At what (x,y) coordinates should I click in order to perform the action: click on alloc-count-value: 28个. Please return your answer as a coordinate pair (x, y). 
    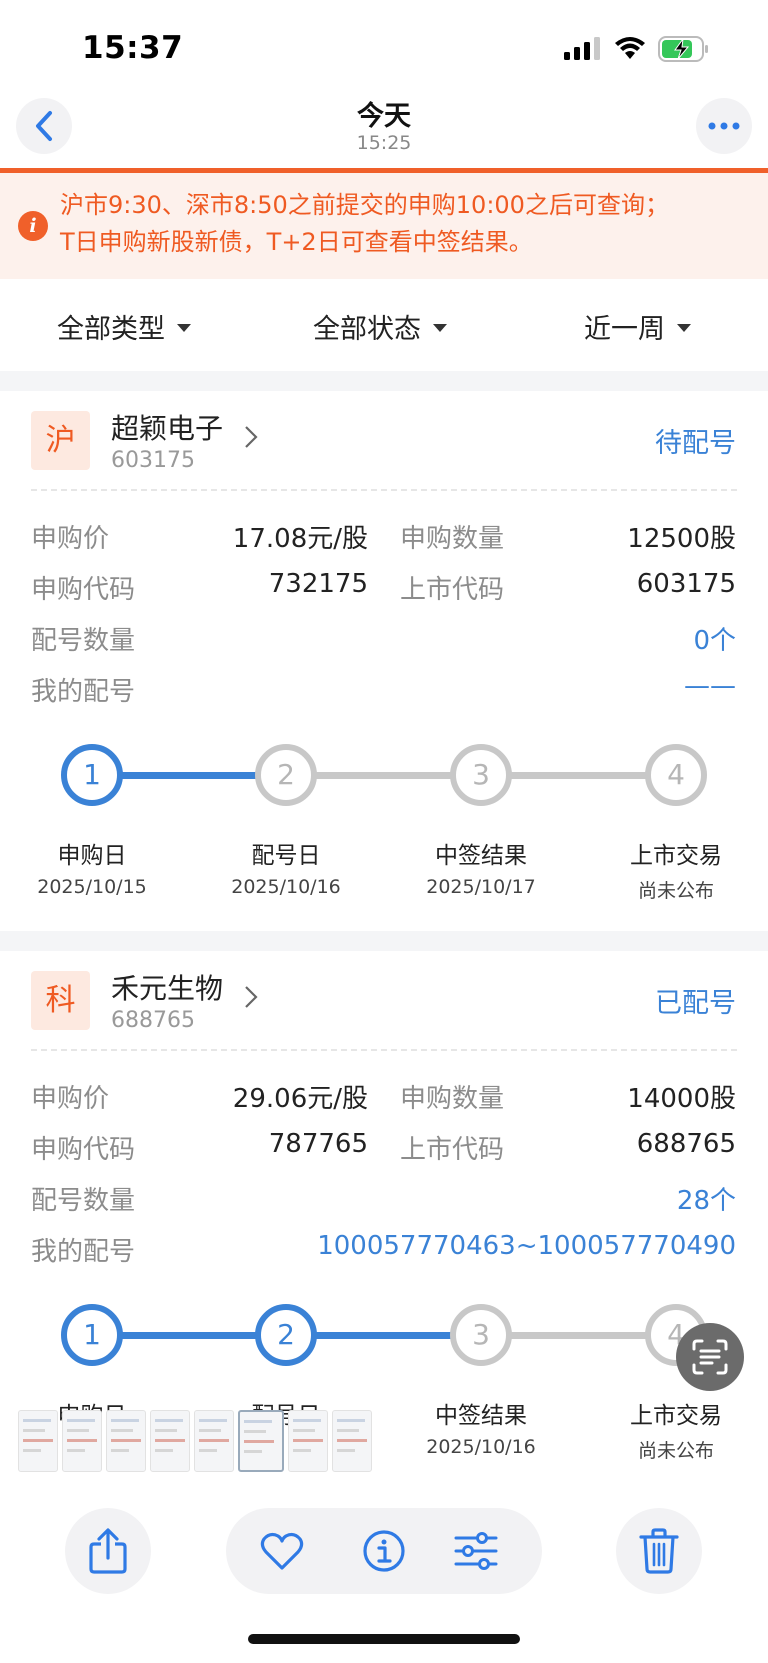
    Looking at the image, I should click on (583, 1198).